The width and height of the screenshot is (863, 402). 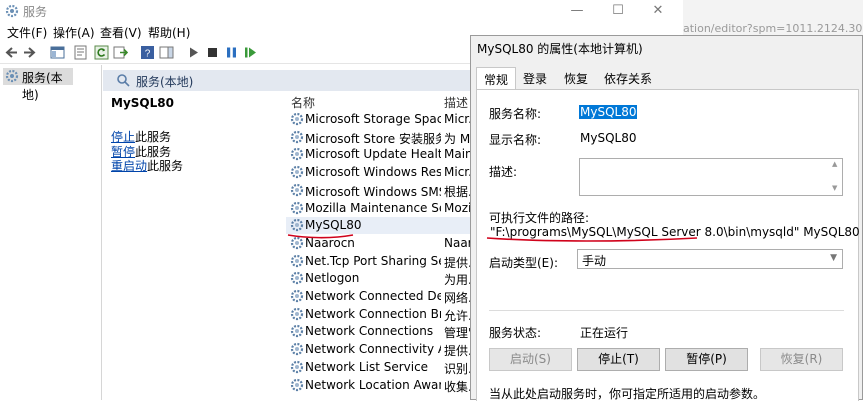 I want to click on scroll-down-icon: ▼, so click(x=834, y=188).